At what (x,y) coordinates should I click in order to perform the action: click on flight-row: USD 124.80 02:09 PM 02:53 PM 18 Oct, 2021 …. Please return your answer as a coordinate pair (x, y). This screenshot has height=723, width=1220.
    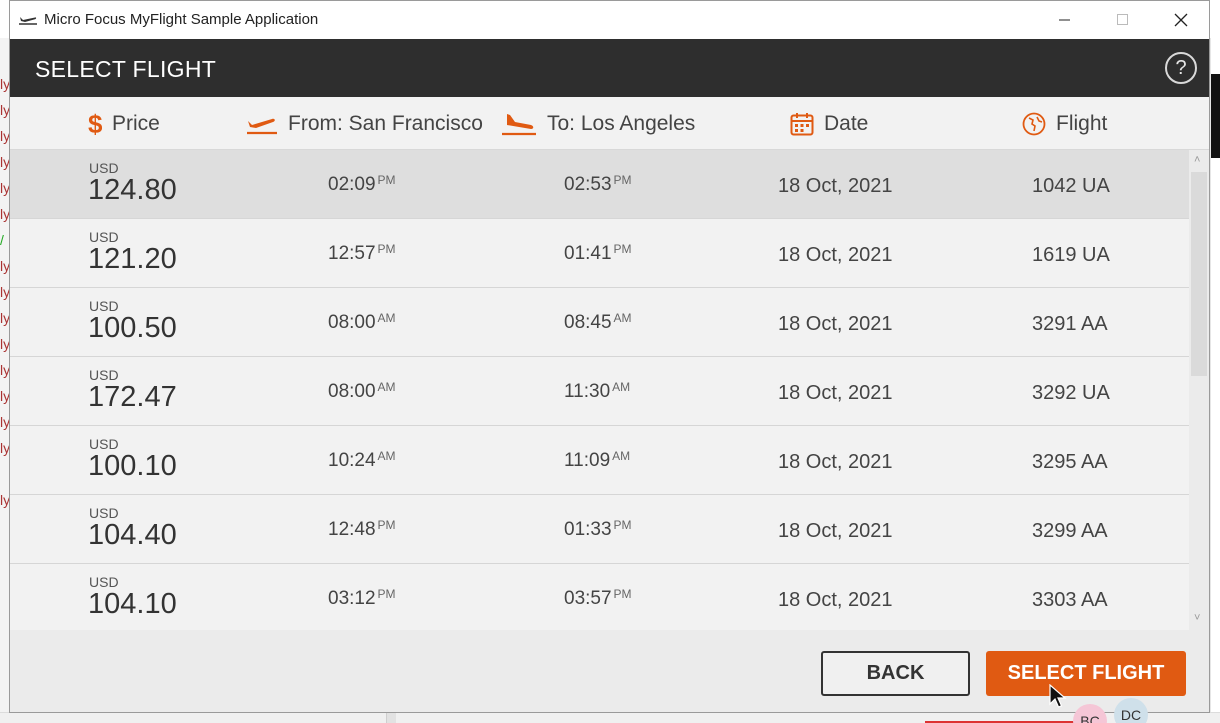
    Looking at the image, I should click on (599, 184).